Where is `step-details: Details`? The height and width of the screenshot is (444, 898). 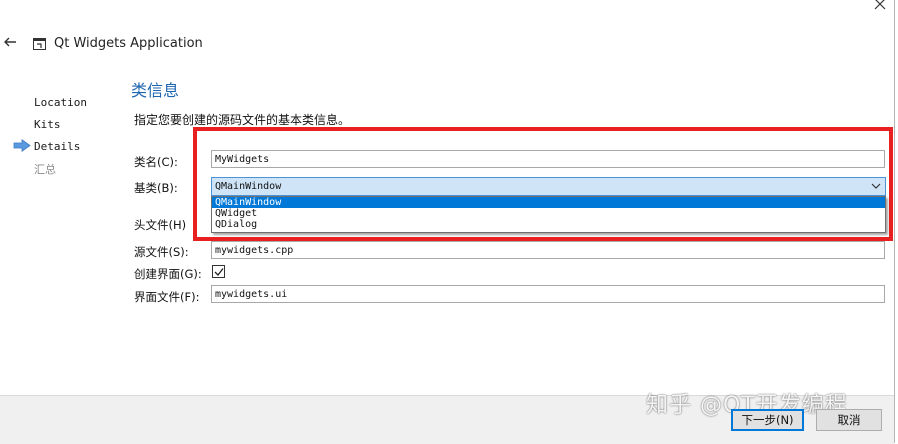 step-details: Details is located at coordinates (57, 146).